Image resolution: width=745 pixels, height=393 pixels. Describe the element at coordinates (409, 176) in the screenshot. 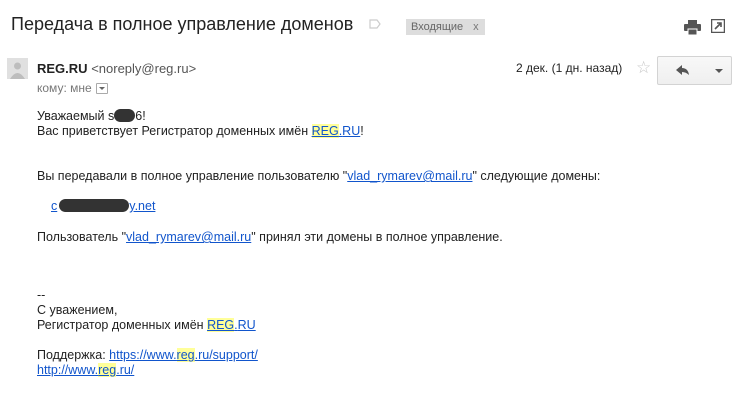

I see `transfer-email-link: vlad_rymarev@mail.ru` at that location.